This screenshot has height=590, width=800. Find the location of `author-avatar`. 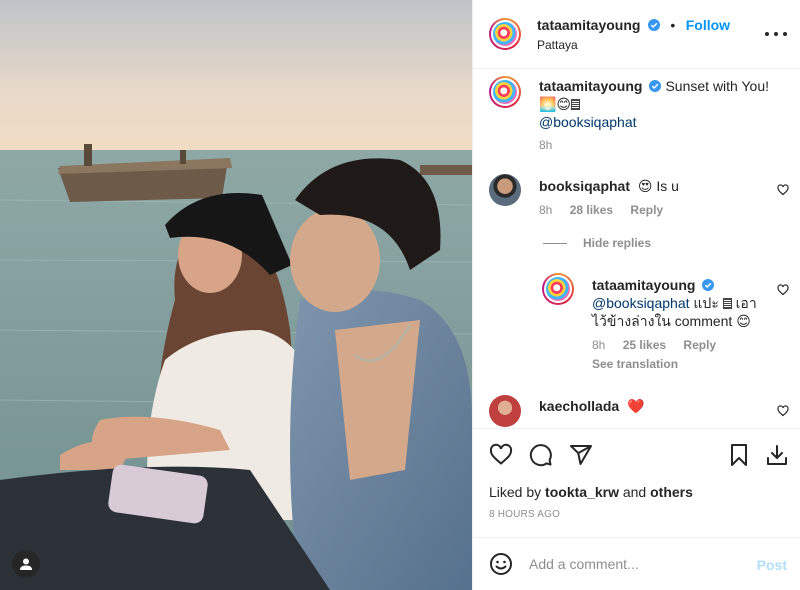

author-avatar is located at coordinates (505, 34).